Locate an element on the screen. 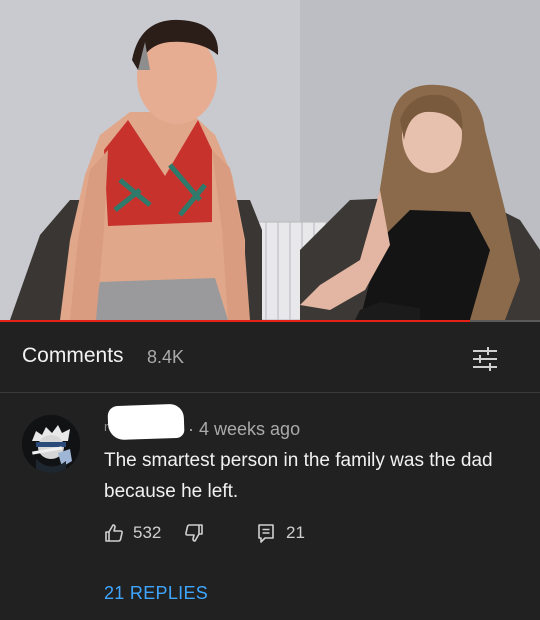  sort-sliders-icon is located at coordinates (485, 359).